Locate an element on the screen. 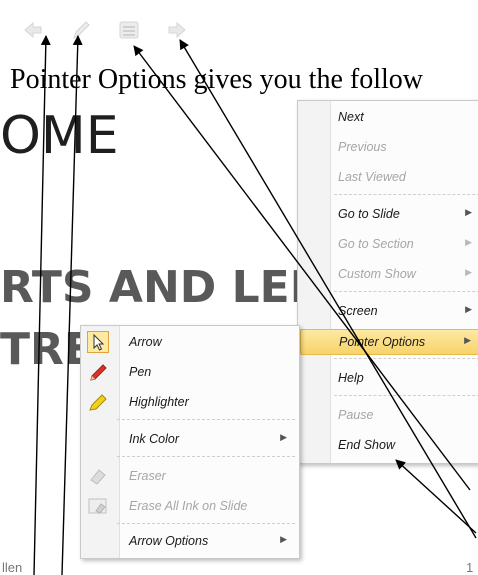 This screenshot has height=575, width=478. menu-item-label: Eraser is located at coordinates (147, 476).